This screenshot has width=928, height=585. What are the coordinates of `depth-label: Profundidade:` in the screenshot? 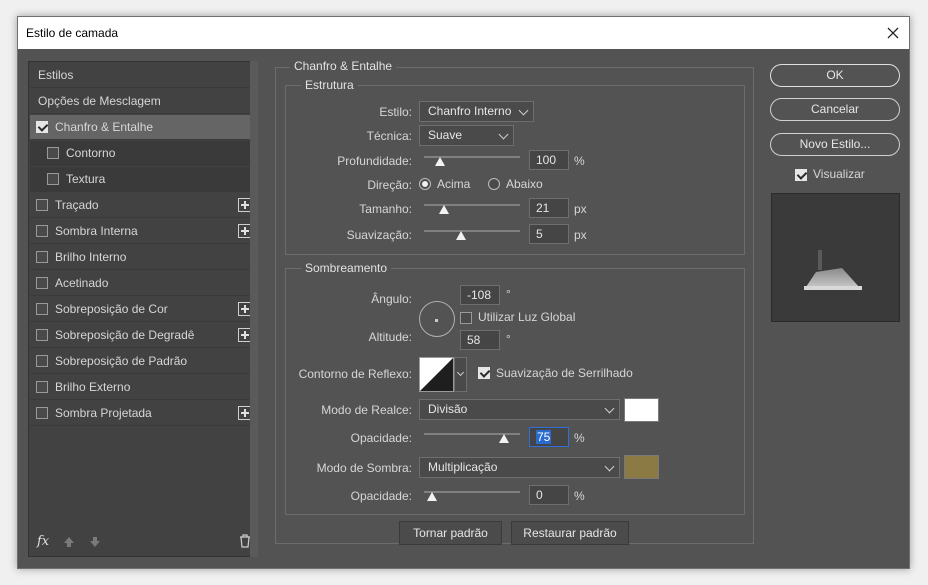 It's located at (374, 161).